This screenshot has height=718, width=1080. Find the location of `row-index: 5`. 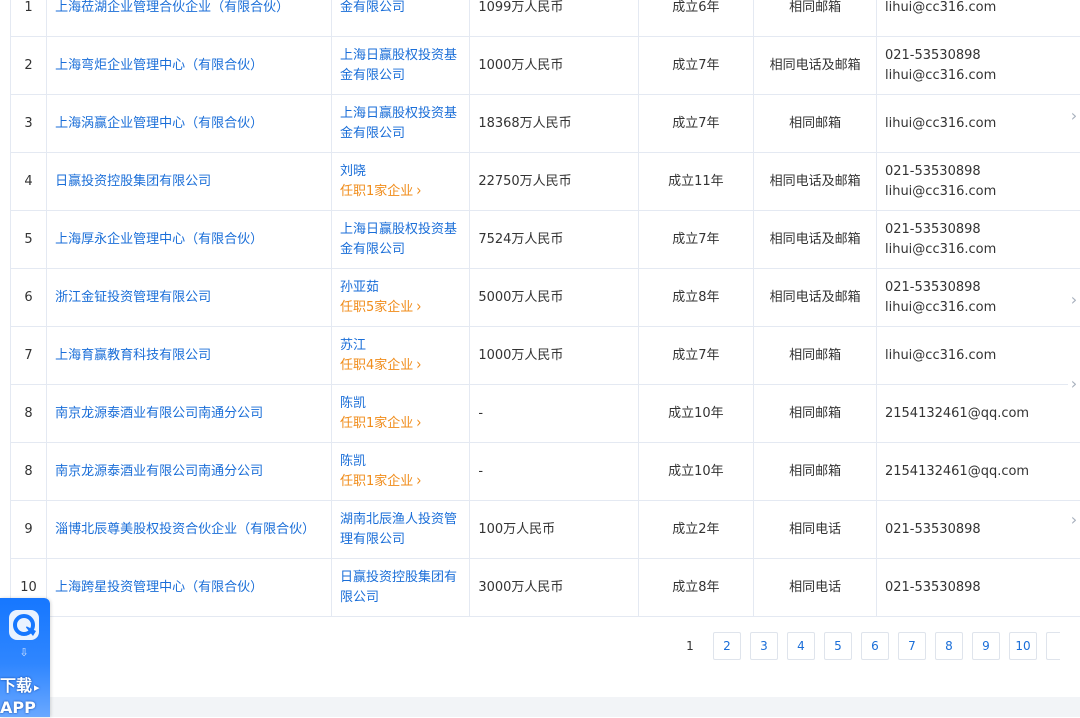

row-index: 5 is located at coordinates (29, 240).